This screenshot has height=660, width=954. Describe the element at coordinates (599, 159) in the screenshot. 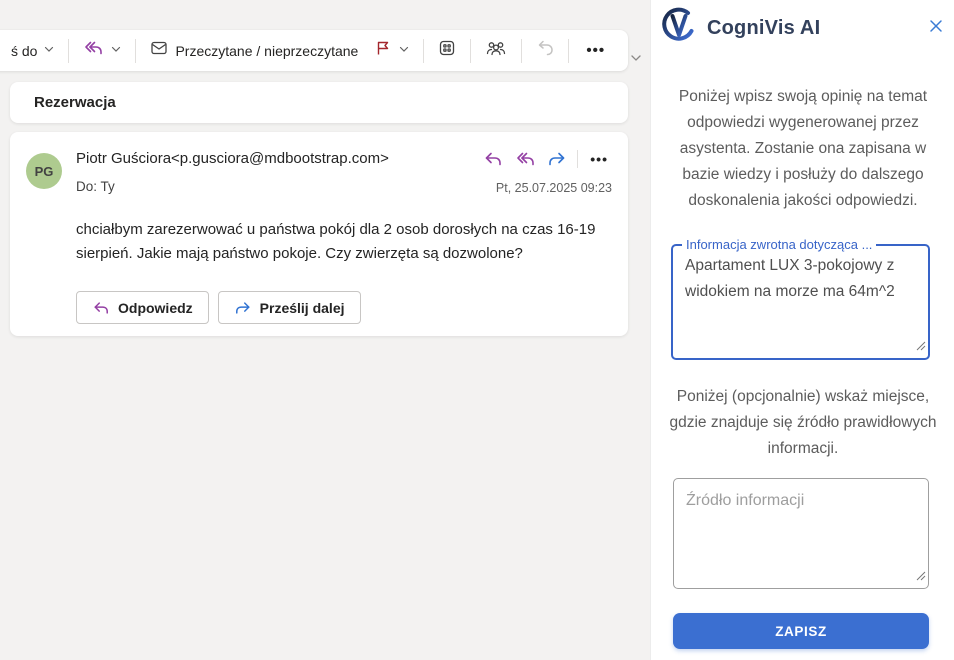

I see `message-overflow-button: •••` at that location.